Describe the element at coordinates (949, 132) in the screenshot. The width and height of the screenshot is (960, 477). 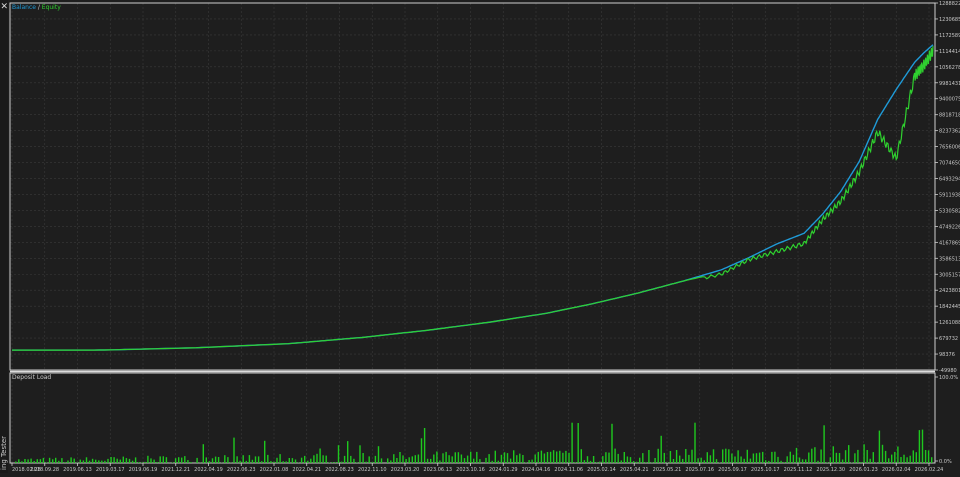
I see `y-tick-label: 8237362` at that location.